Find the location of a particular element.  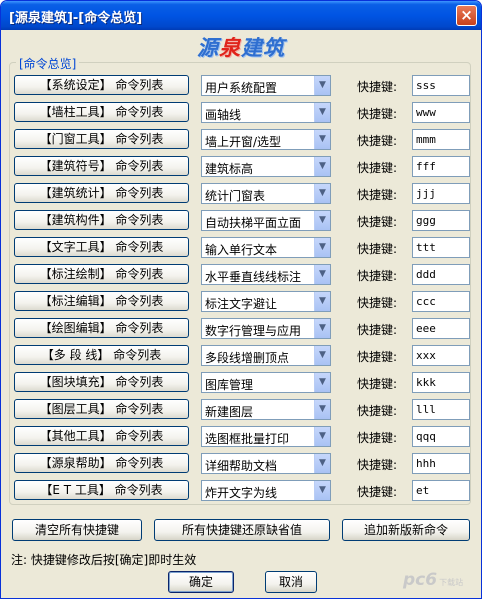

command-row: 【墙柱工具】 命令列表 画轴线 ▼ 快捷键: www is located at coordinates (242, 113).